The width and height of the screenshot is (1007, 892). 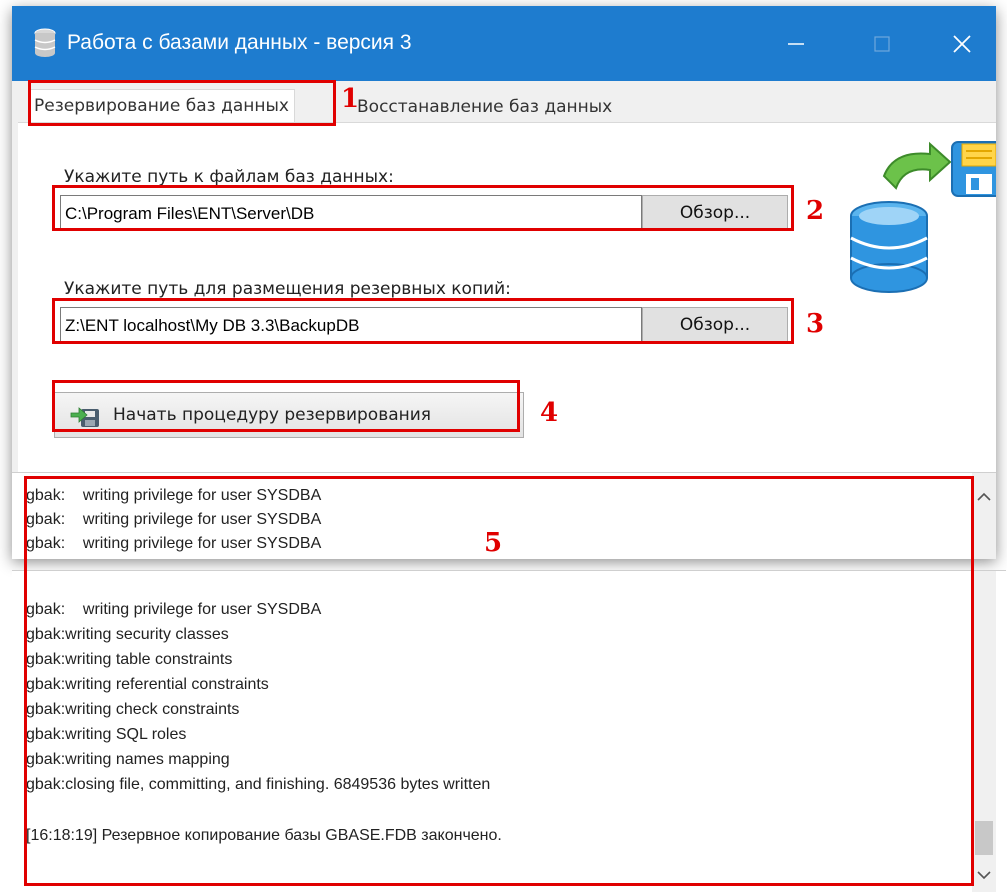 I want to click on marker-4: 4, so click(x=549, y=413).